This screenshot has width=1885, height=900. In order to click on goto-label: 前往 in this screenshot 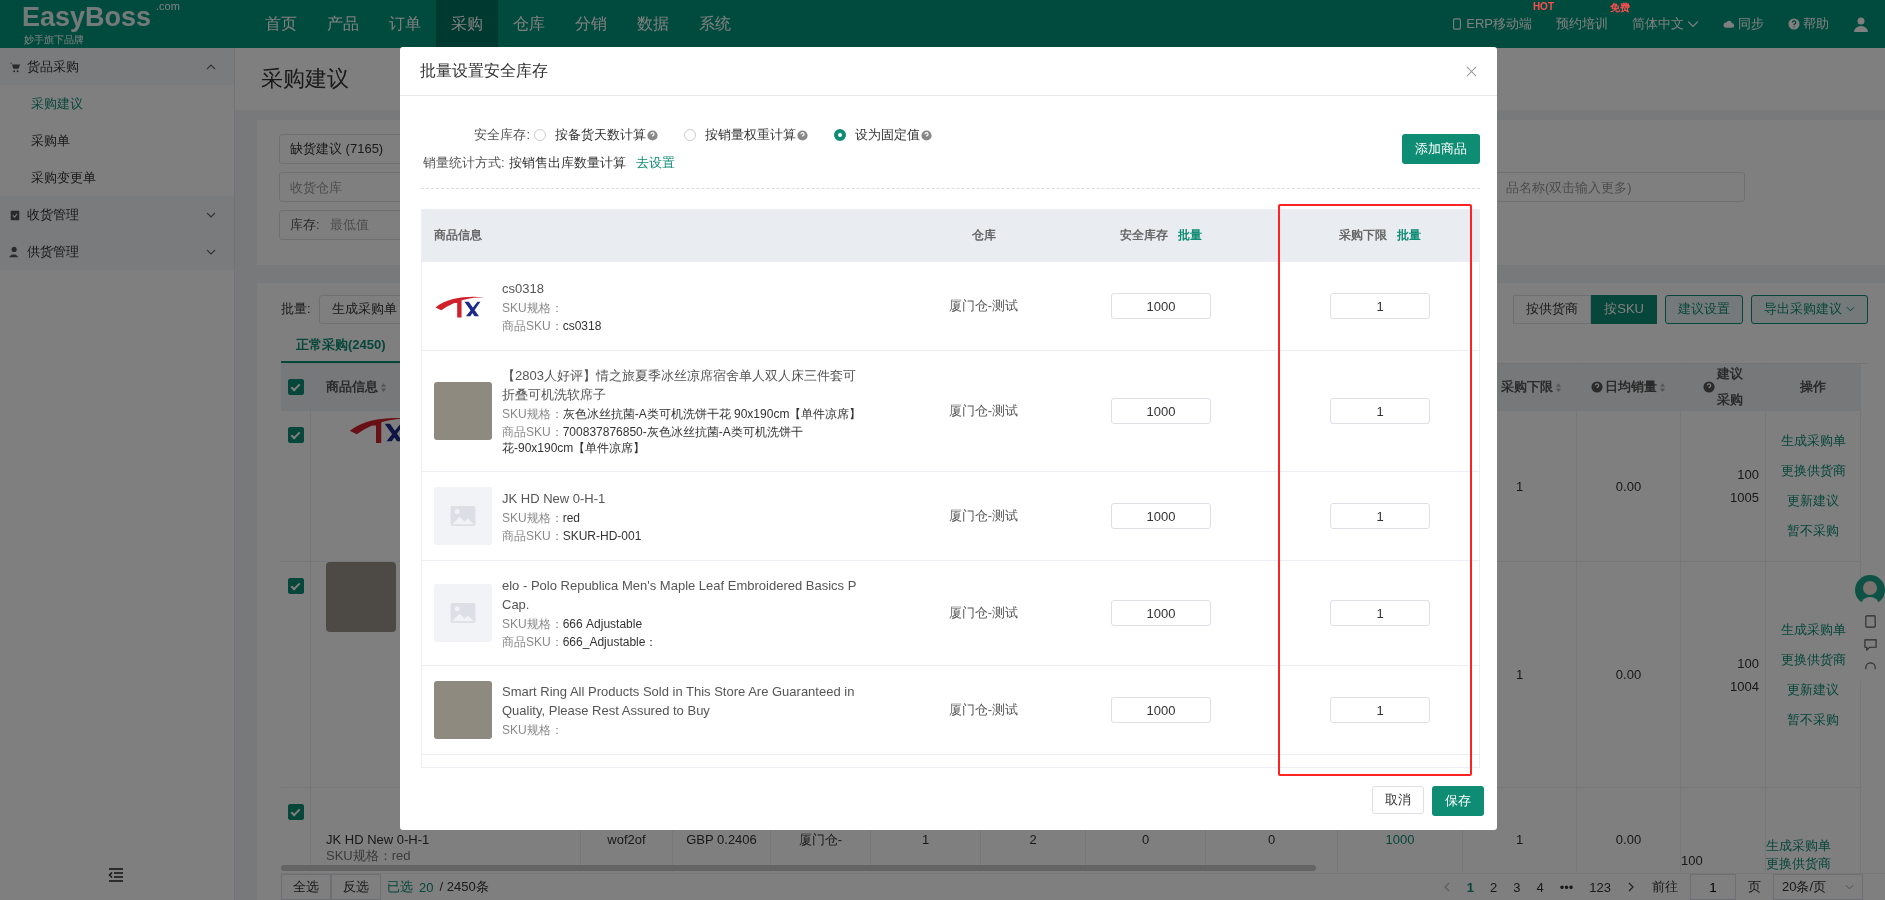, I will do `click(1665, 887)`.